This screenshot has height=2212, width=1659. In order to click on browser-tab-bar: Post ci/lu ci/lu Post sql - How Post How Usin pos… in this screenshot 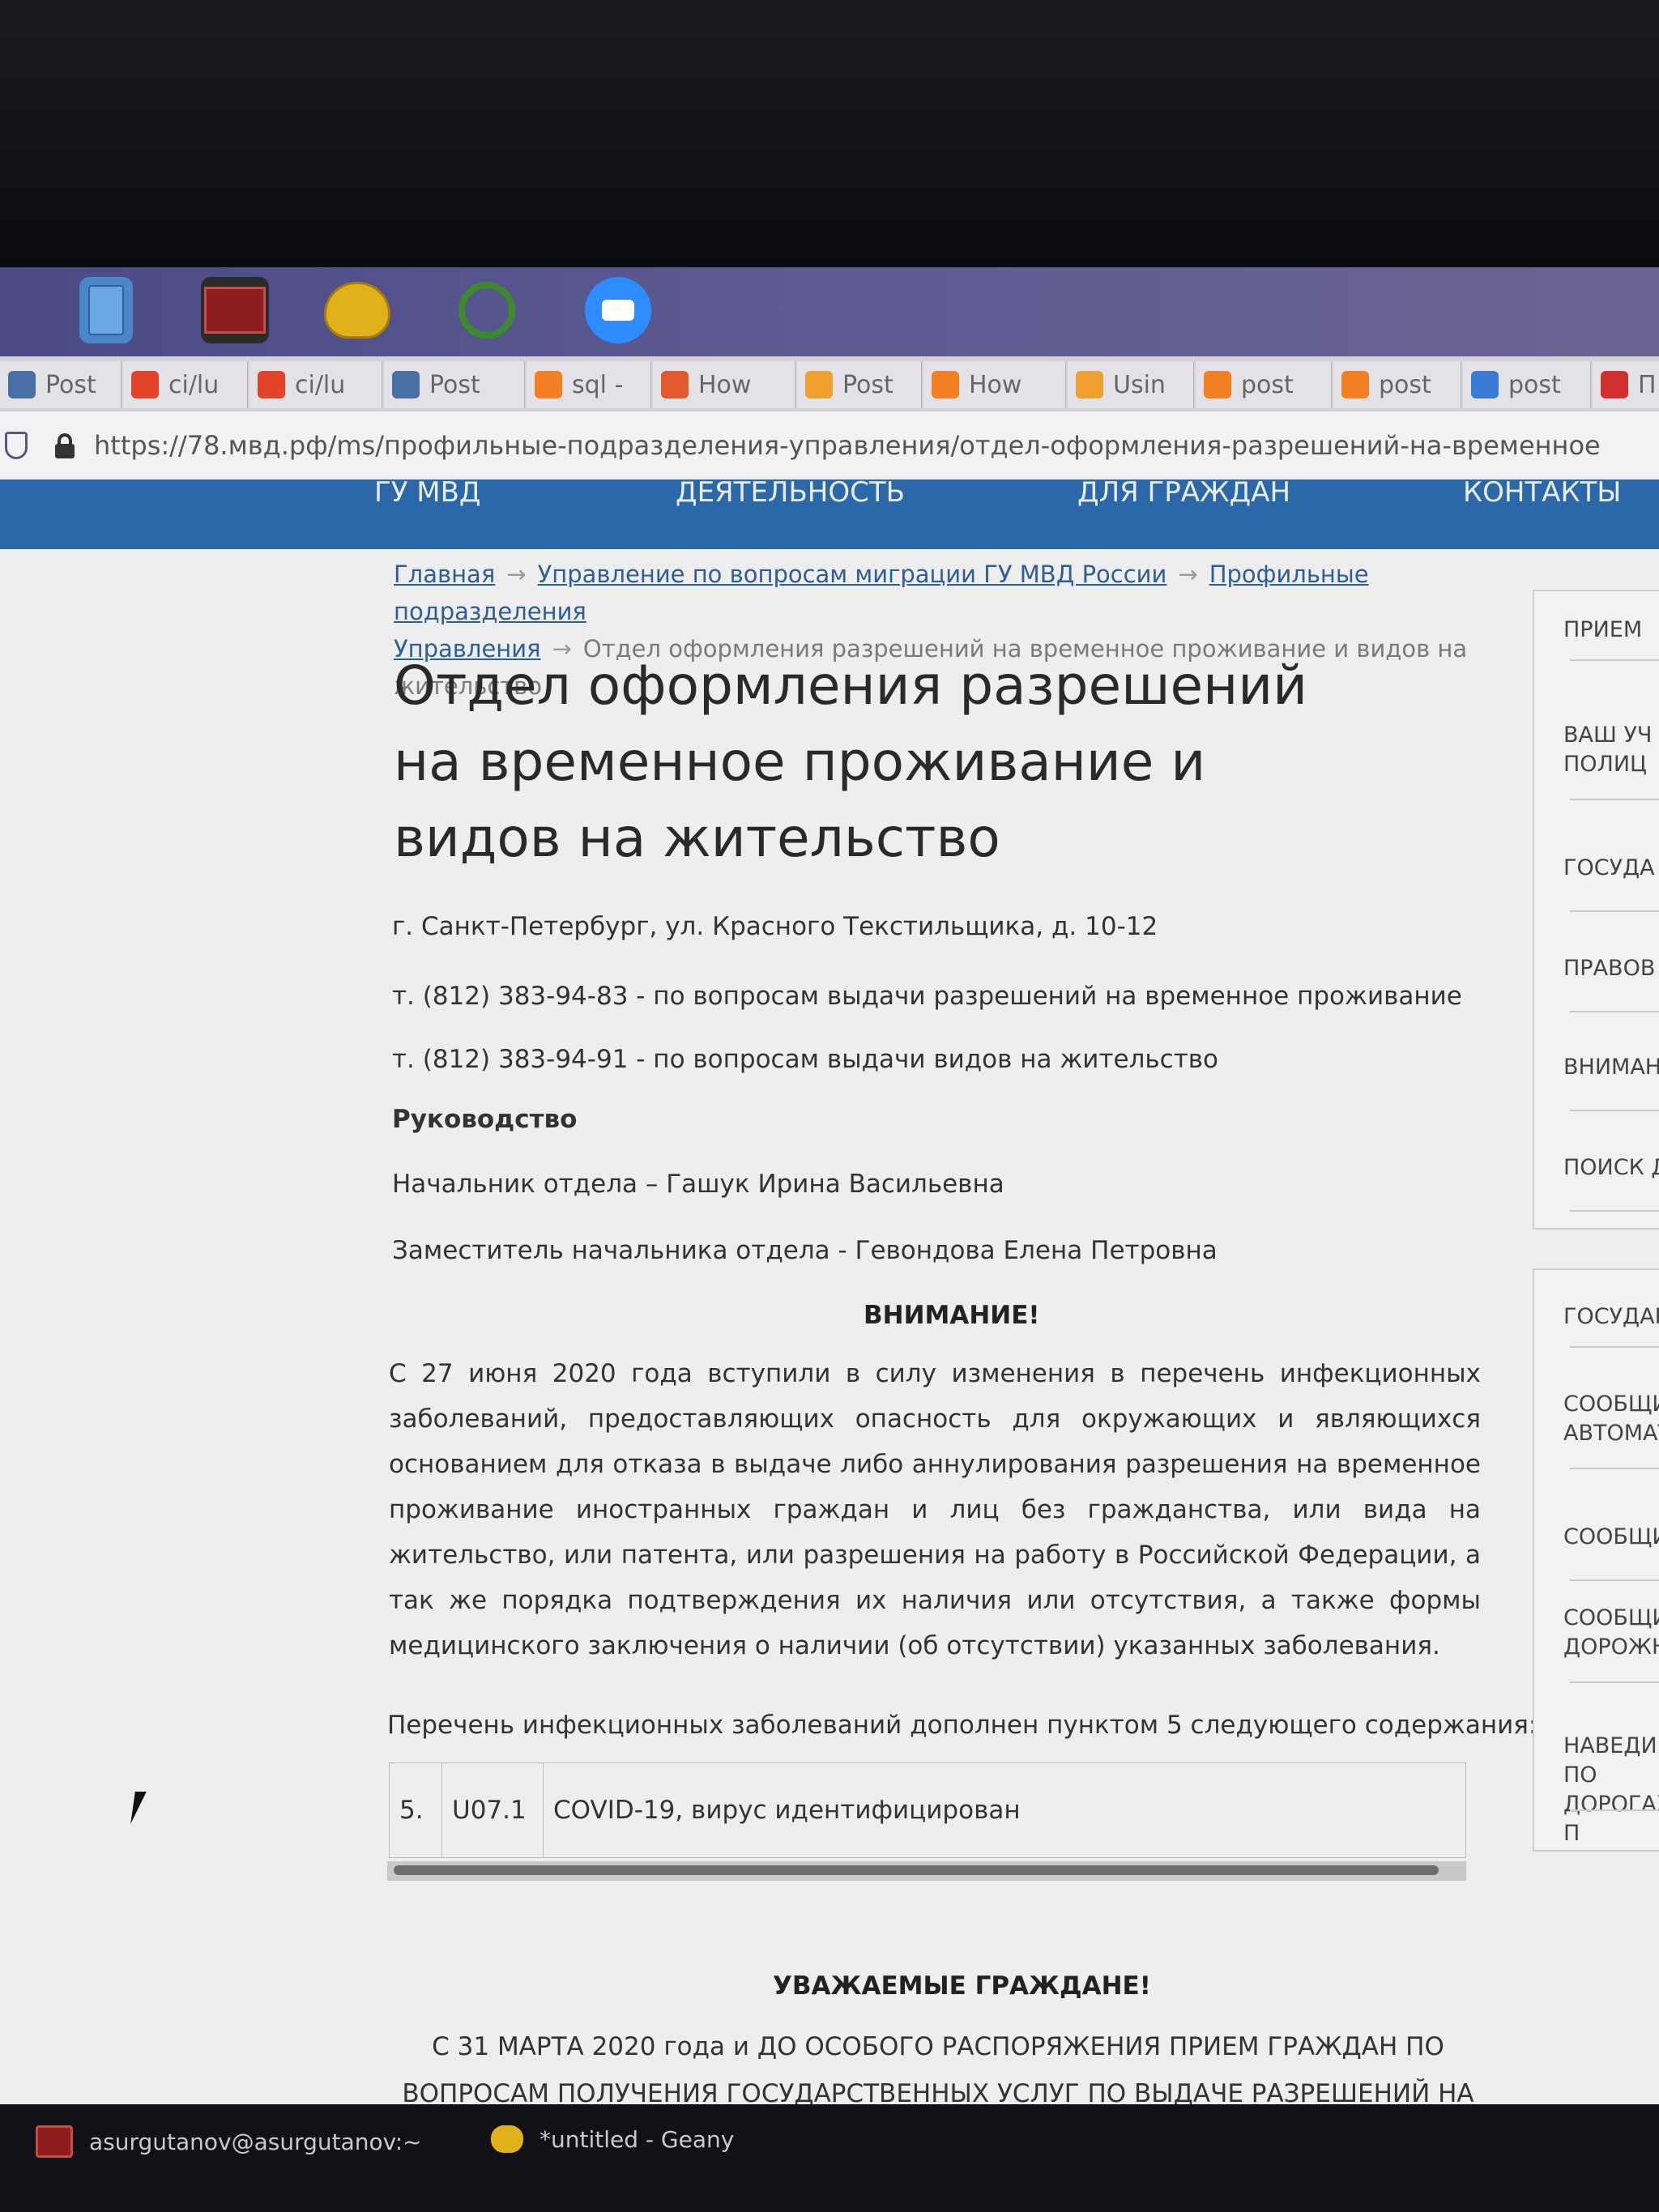, I will do `click(829, 383)`.